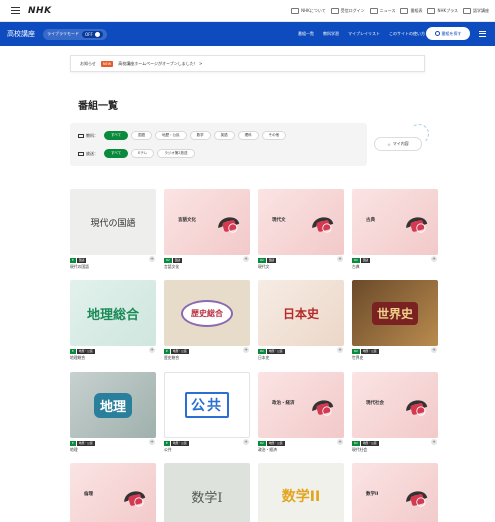 The width and height of the screenshot is (495, 522). What do you see at coordinates (81, 153) in the screenshot?
I see `broadcast-icon` at bounding box center [81, 153].